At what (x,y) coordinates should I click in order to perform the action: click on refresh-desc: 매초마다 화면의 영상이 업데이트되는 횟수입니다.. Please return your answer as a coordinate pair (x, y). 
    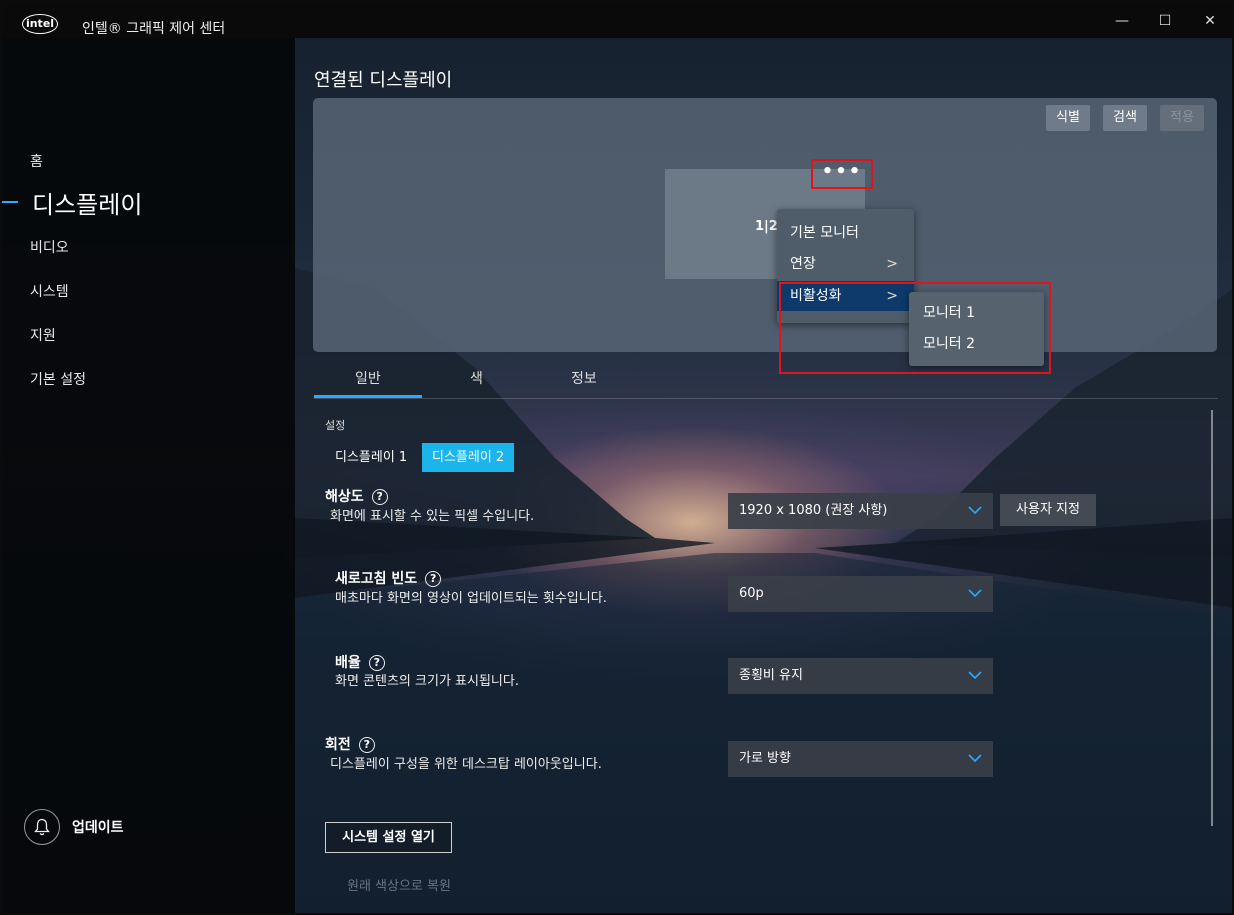
    Looking at the image, I should click on (471, 598).